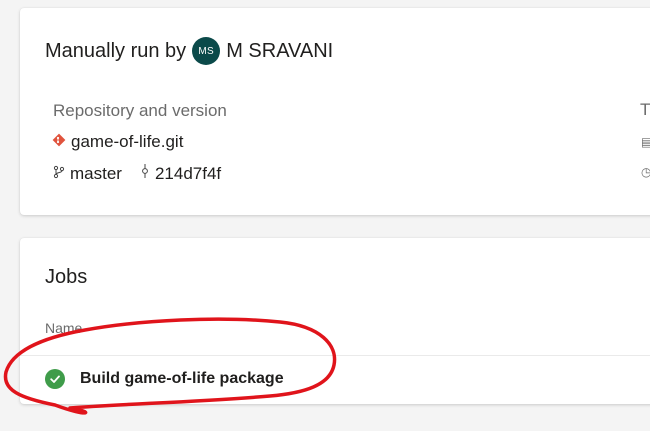 The image size is (650, 431). I want to click on commit-id: 214d7f4f, so click(188, 173).